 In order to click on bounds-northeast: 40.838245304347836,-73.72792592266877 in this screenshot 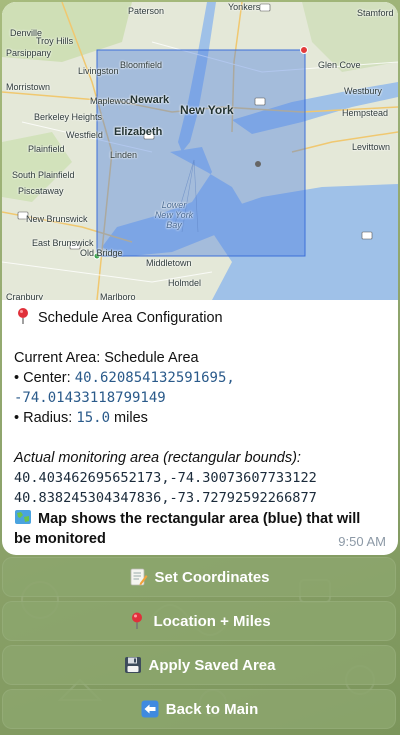, I will do `click(201, 498)`.